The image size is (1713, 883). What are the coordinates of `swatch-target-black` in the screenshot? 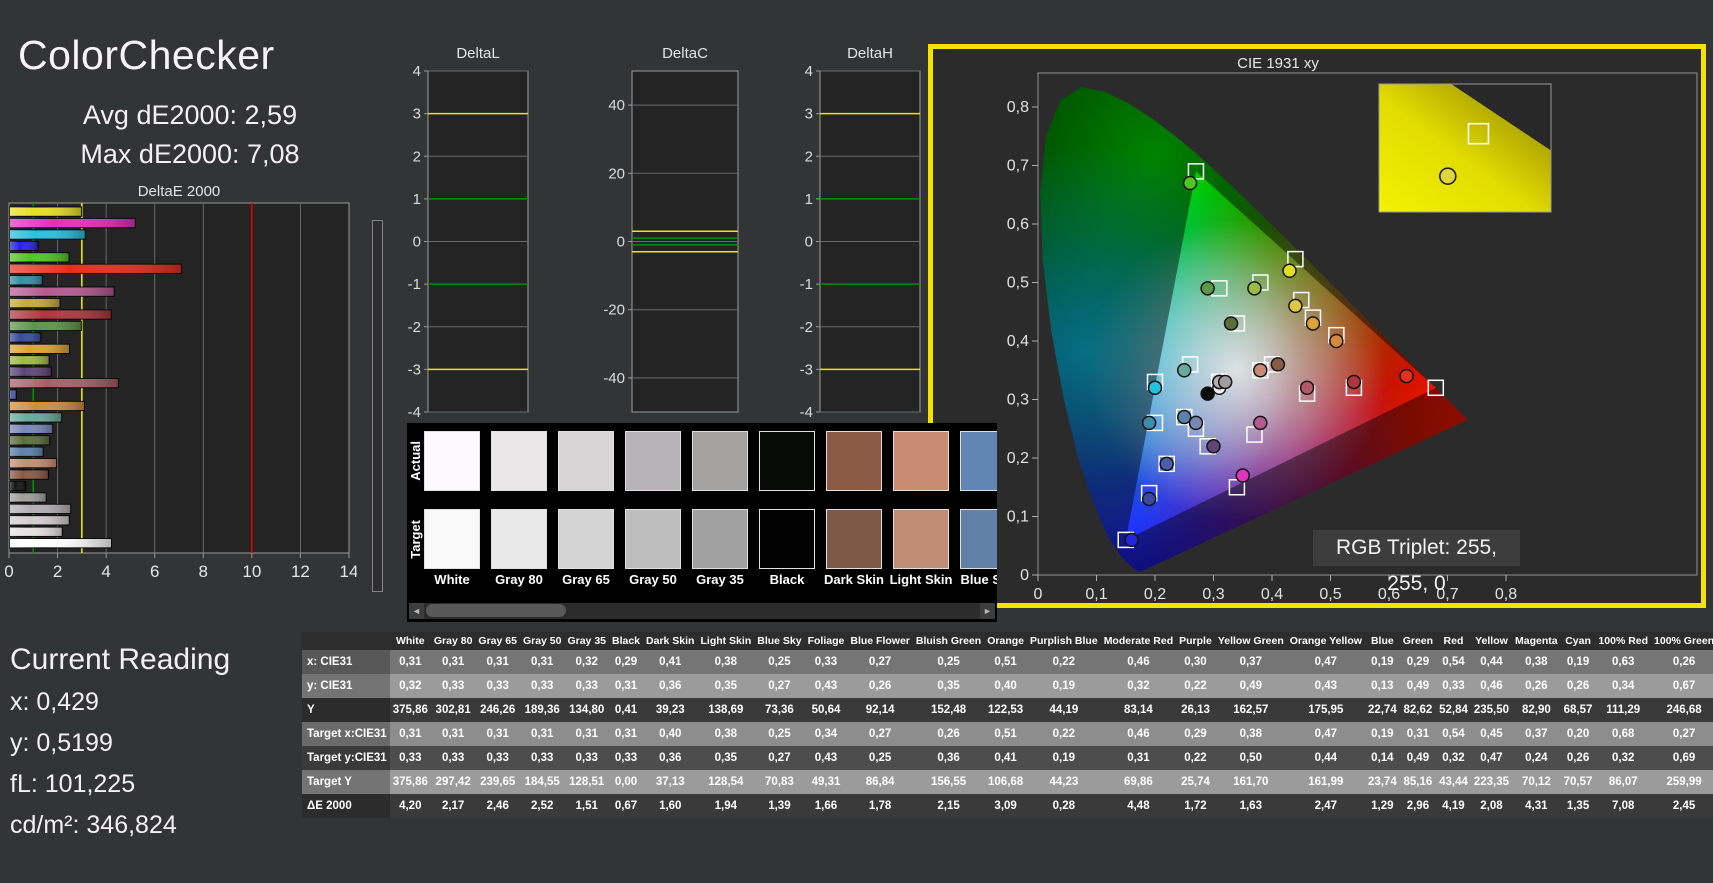 It's located at (787, 539).